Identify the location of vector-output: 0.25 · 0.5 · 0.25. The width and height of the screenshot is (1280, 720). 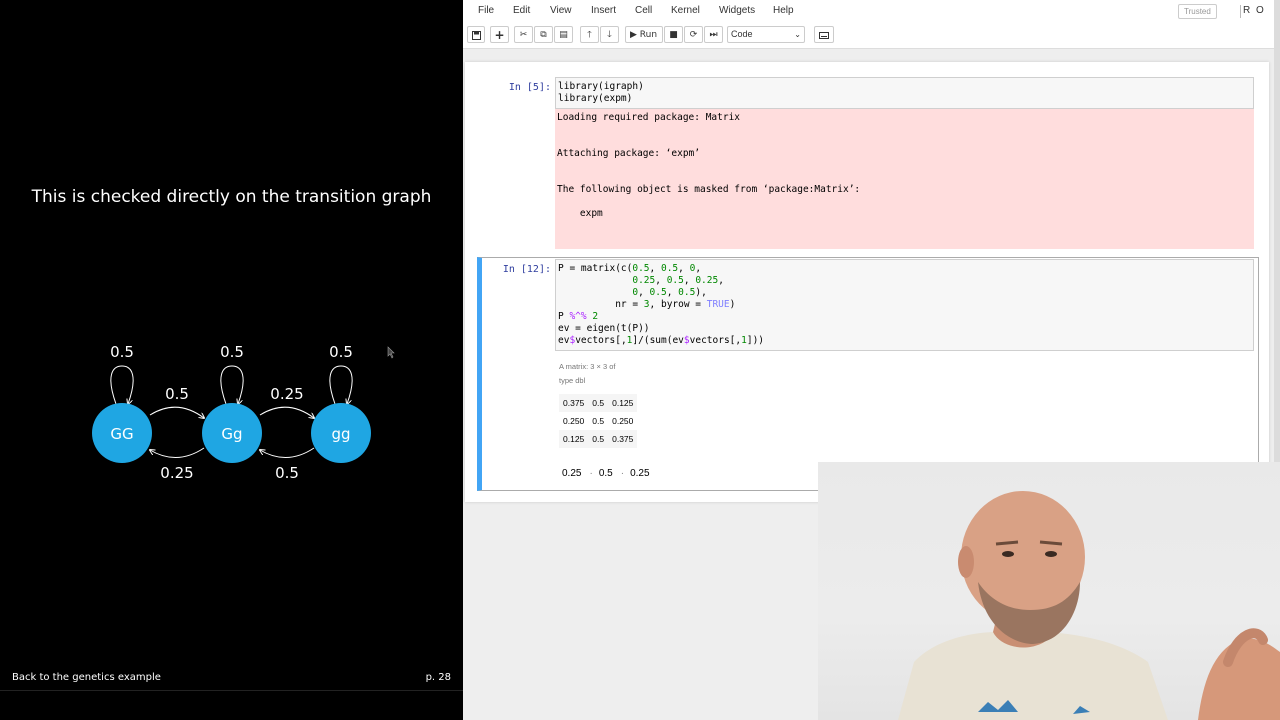
(606, 473).